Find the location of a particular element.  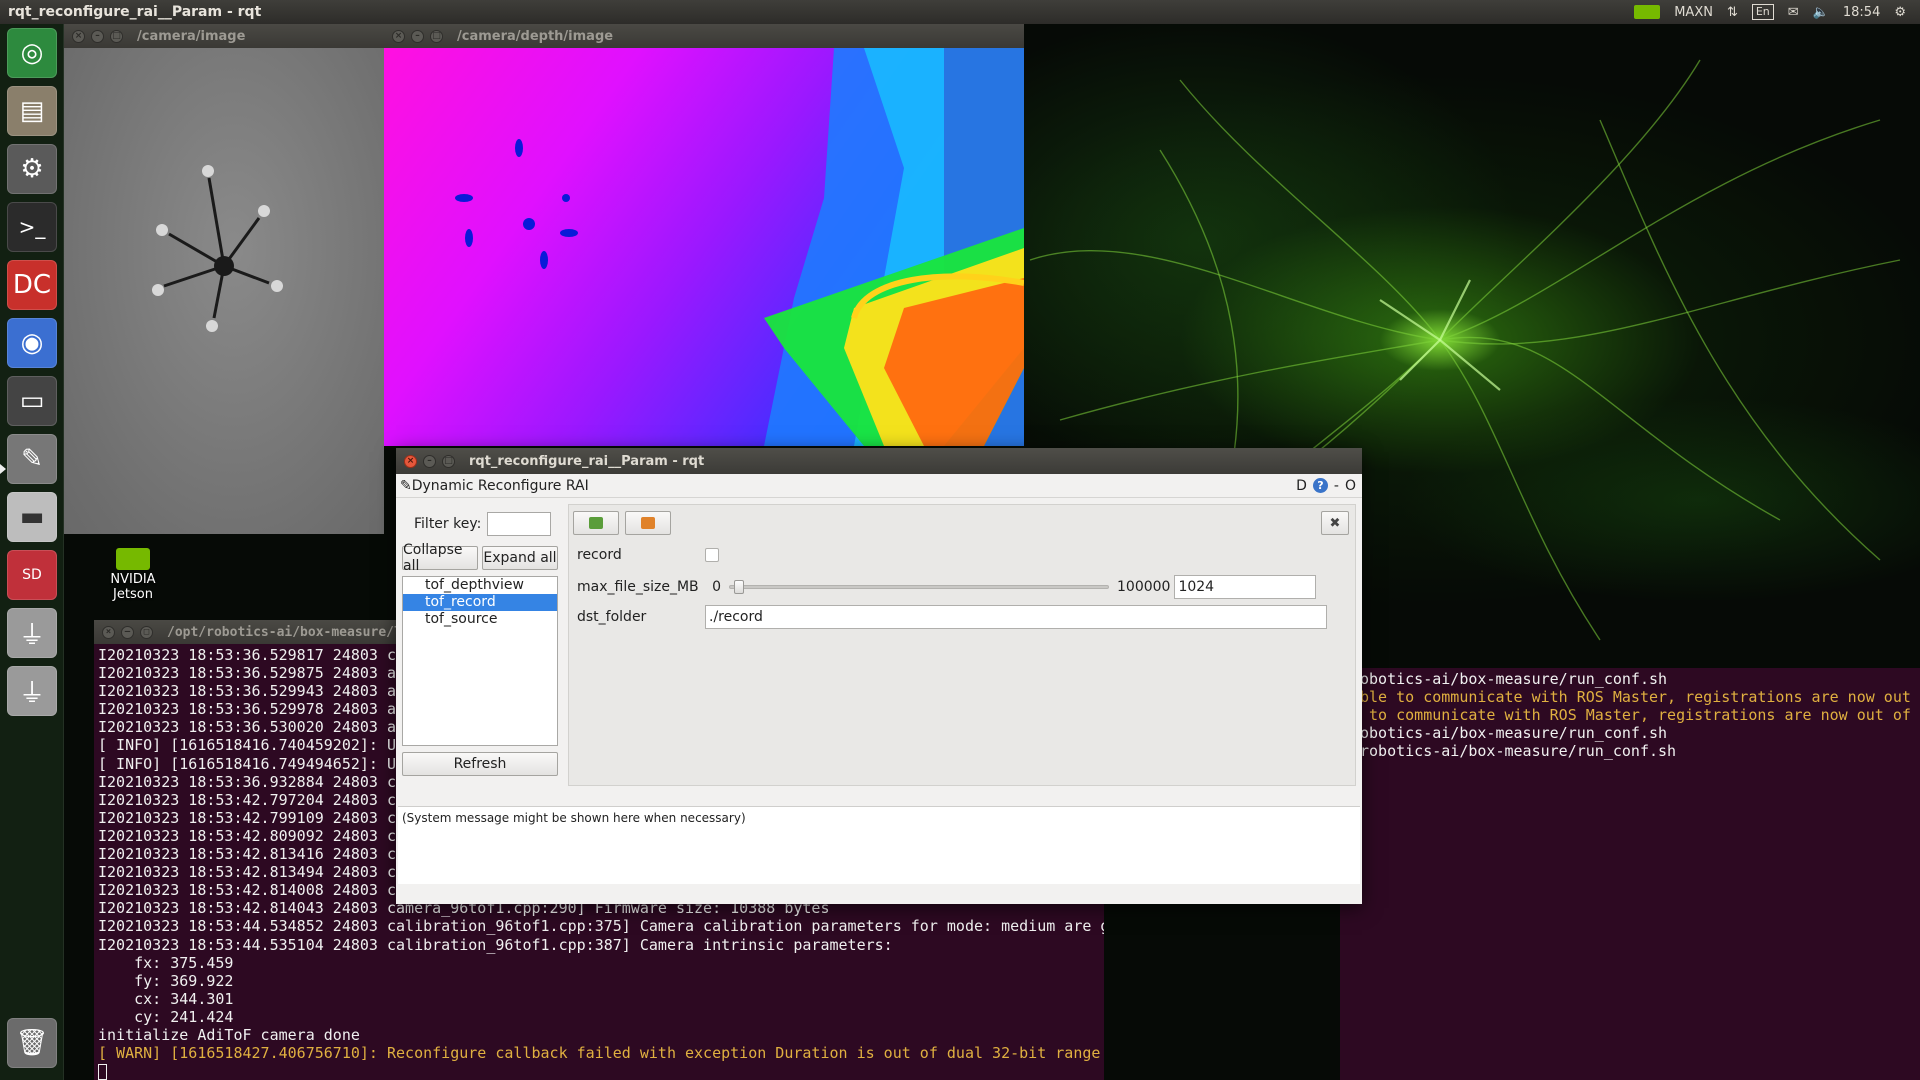

terminal-icon: >_ is located at coordinates (32, 227).